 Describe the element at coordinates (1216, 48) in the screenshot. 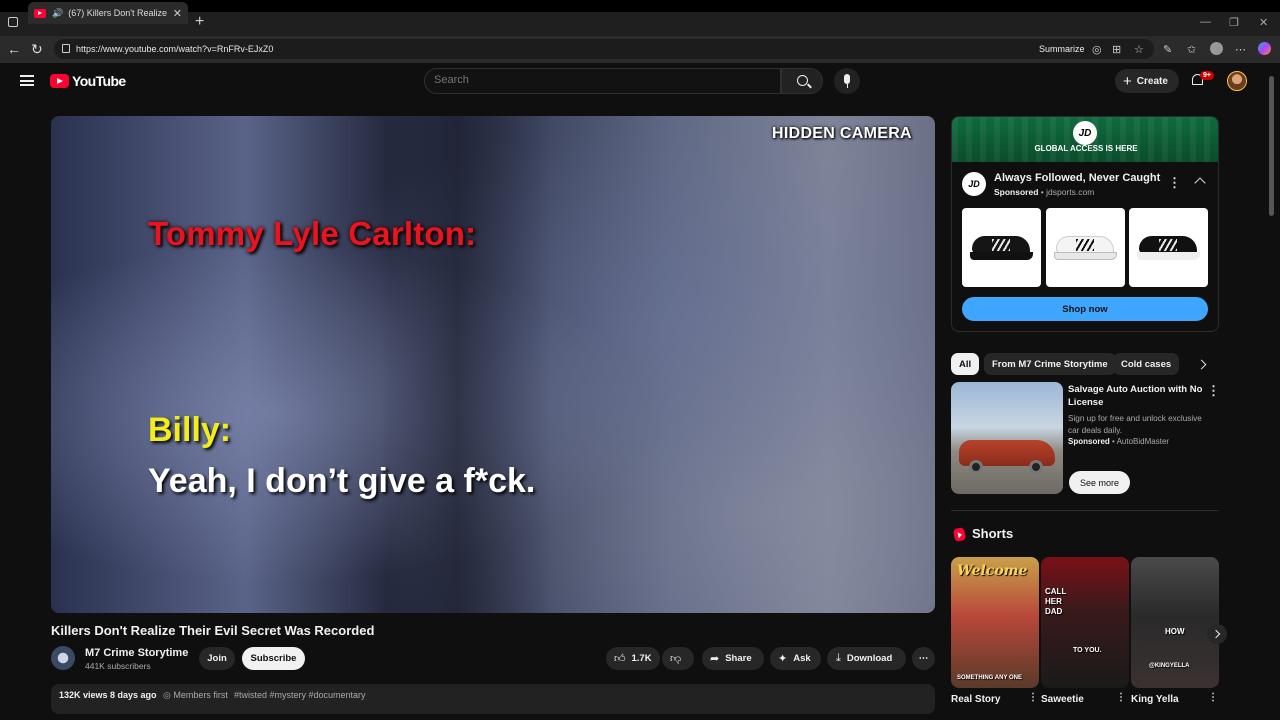

I see `profile-icon` at that location.